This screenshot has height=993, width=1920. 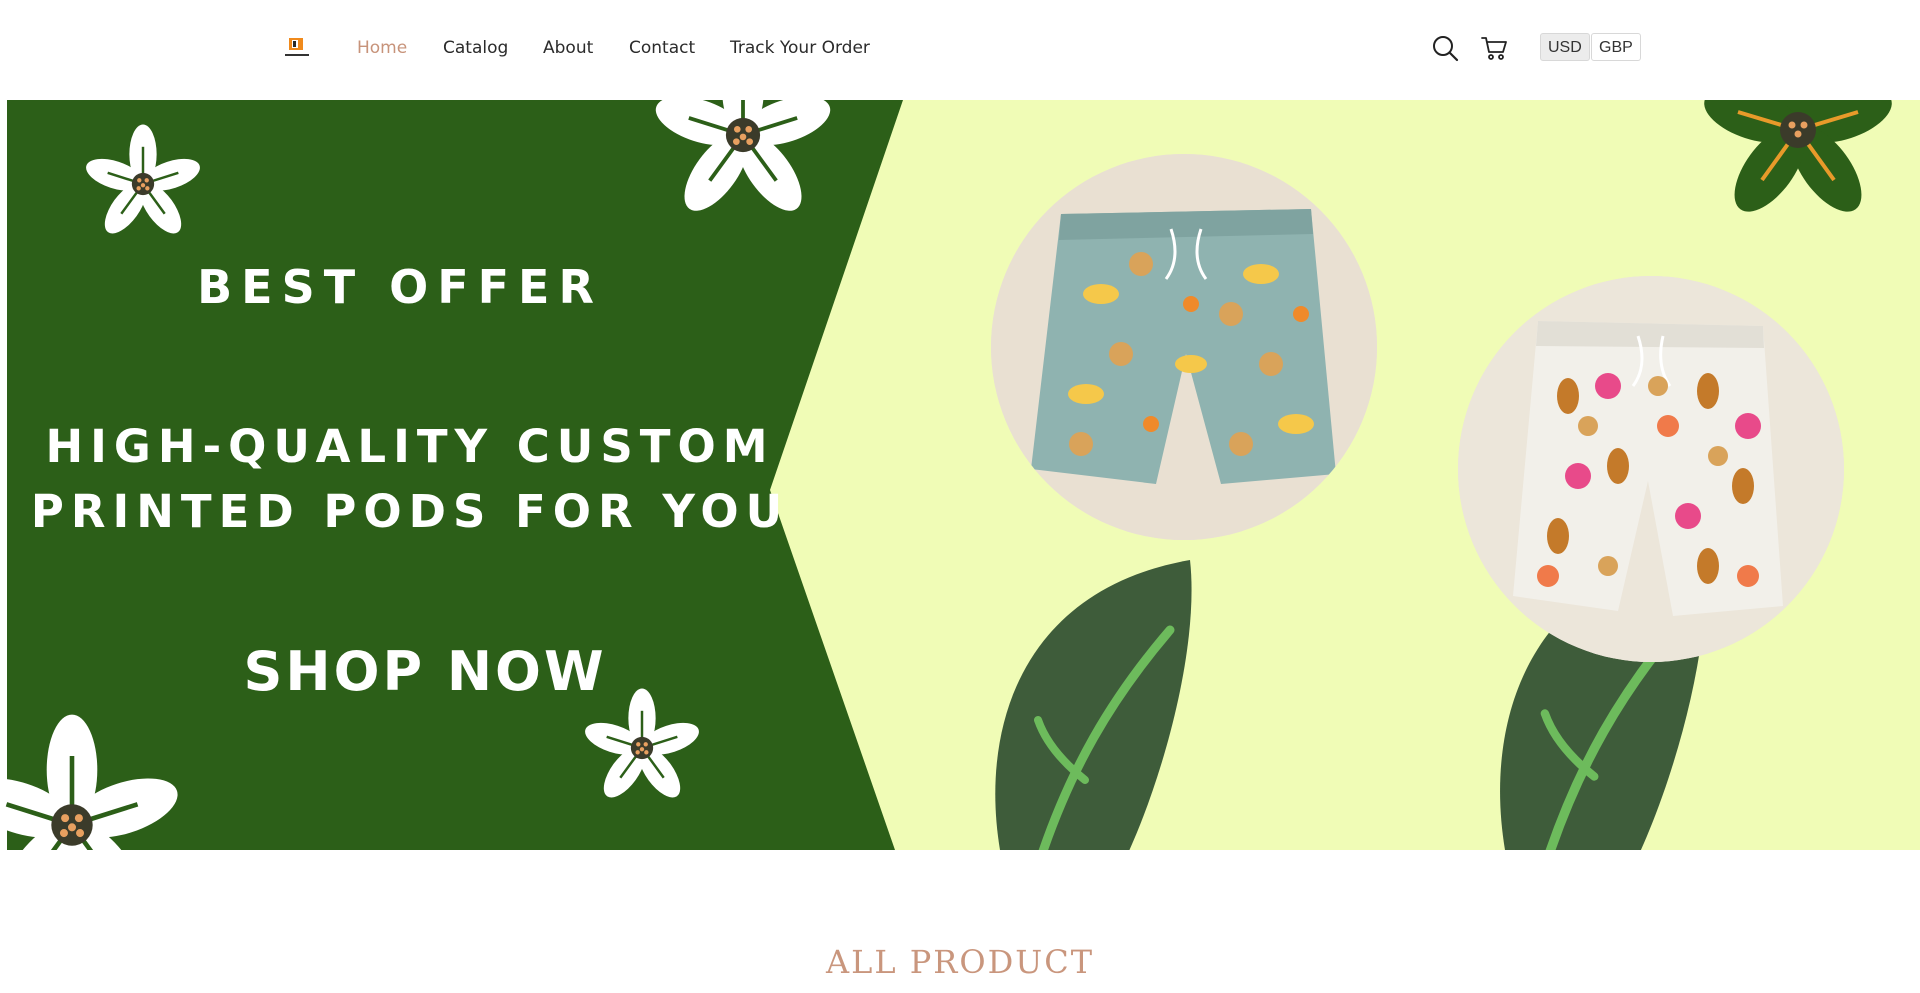 I want to click on nav-home: Home, so click(x=382, y=48).